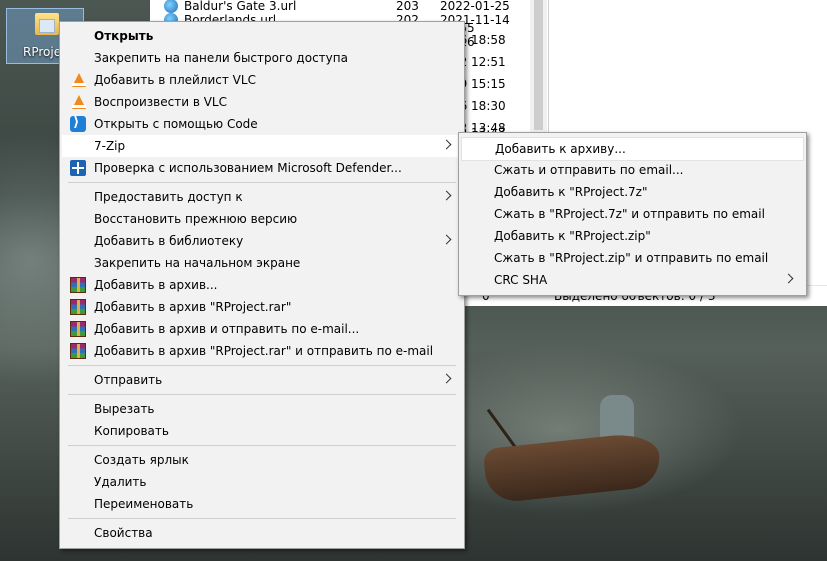  Describe the element at coordinates (262, 241) in the screenshot. I see `menu-add-to-library: Добавить в библиотеку` at that location.